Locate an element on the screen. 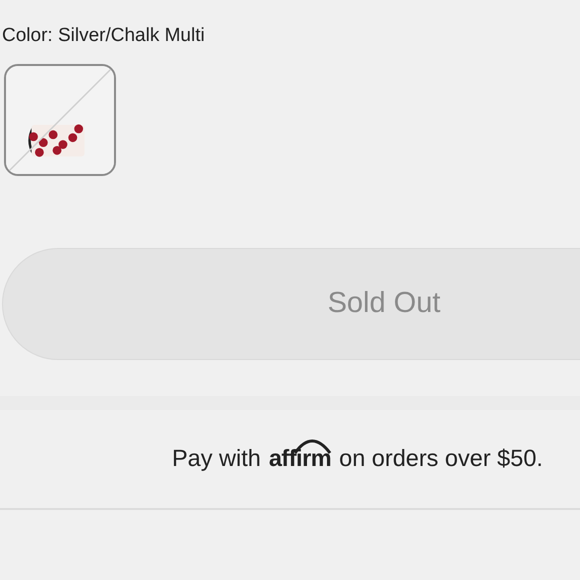 The image size is (580, 580). affirm-logo: affirm is located at coordinates (300, 459).